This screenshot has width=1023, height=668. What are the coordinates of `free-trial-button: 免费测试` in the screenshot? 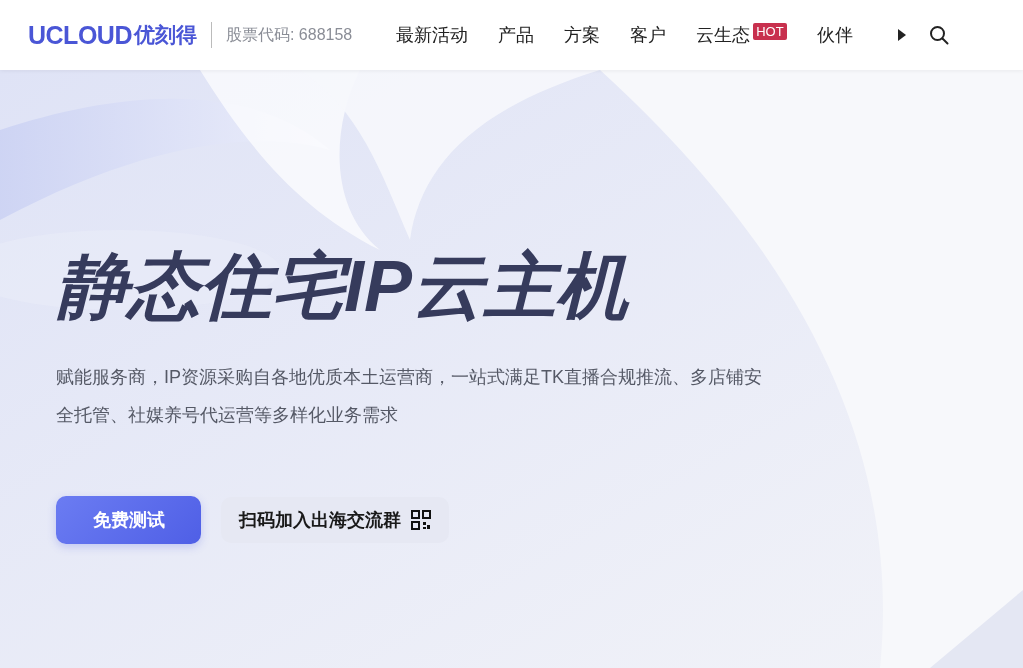 It's located at (128, 520).